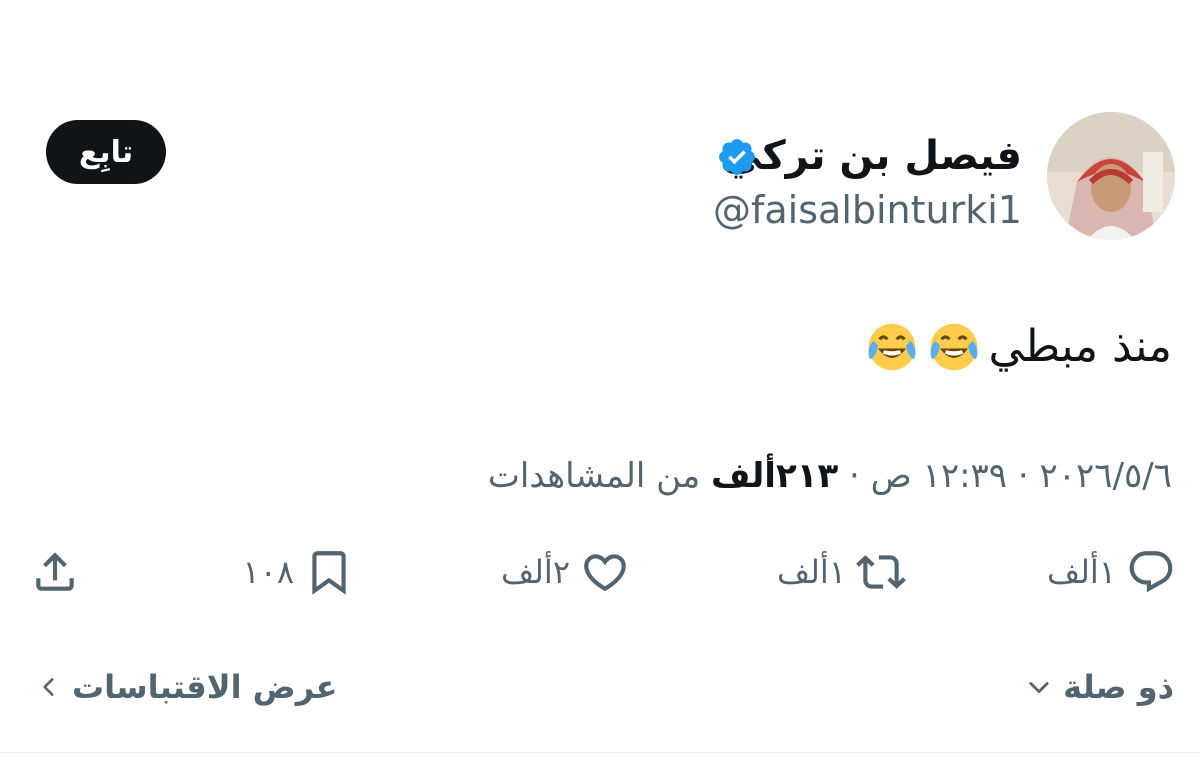 Image resolution: width=1200 pixels, height=772 pixels. I want to click on tweet-meta: ٢٠٢٦/٥/٦ · ١٢:٣٩ ص · ٢١٣ألف من المشاهدات, so click(830, 476).